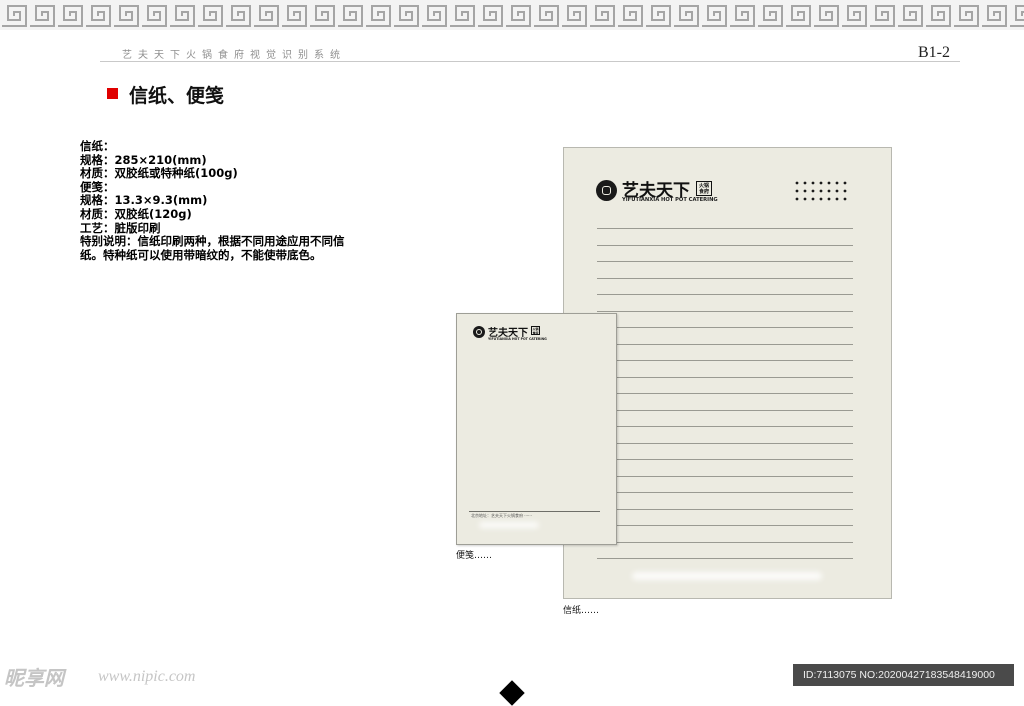 Image resolution: width=1024 pixels, height=706 pixels. Describe the element at coordinates (509, 525) in the screenshot. I see `memo-footer-blur` at that location.